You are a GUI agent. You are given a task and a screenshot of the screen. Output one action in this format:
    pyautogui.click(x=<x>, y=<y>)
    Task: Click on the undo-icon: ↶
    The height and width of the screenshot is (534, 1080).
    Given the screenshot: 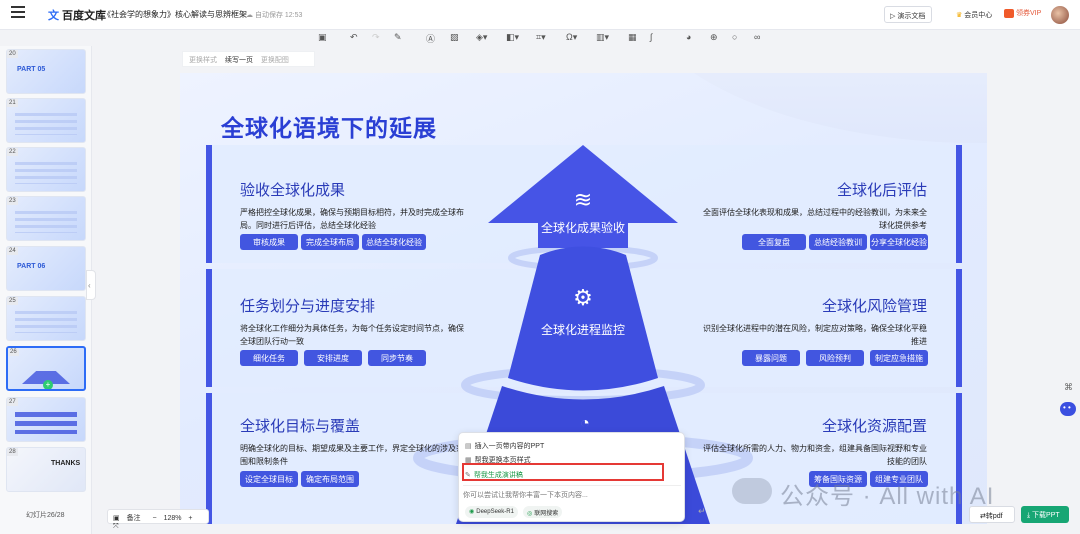 What is the action you would take?
    pyautogui.click(x=354, y=37)
    